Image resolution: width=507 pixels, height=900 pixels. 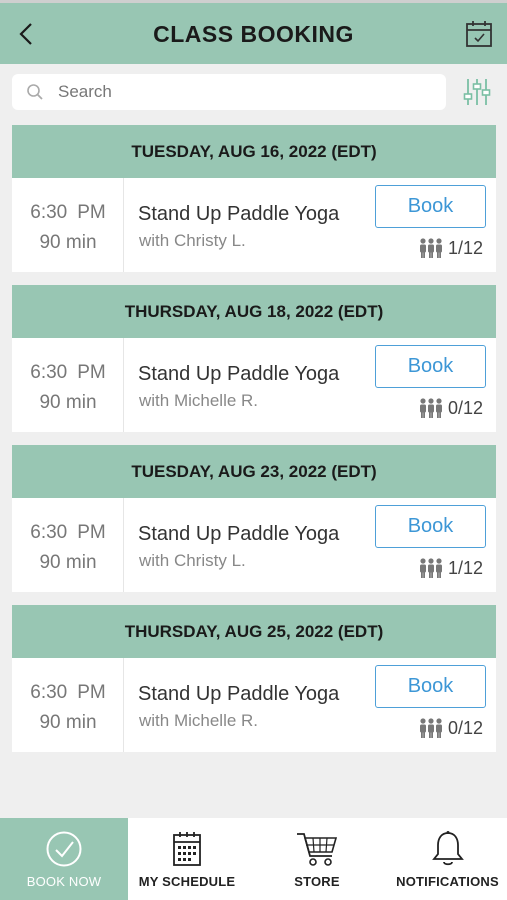 What do you see at coordinates (317, 849) in the screenshot?
I see `cart-icon` at bounding box center [317, 849].